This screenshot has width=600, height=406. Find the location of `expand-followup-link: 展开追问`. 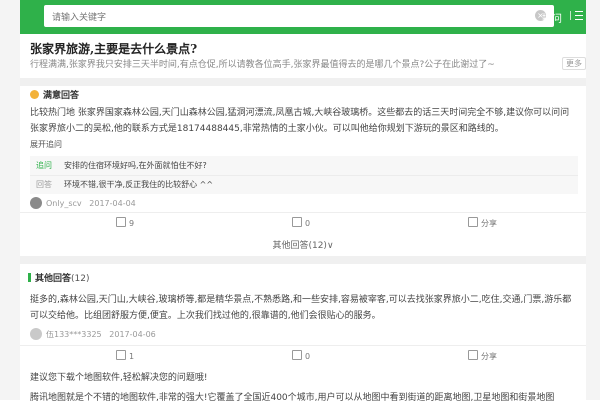

expand-followup-link: 展开追问 is located at coordinates (46, 144).